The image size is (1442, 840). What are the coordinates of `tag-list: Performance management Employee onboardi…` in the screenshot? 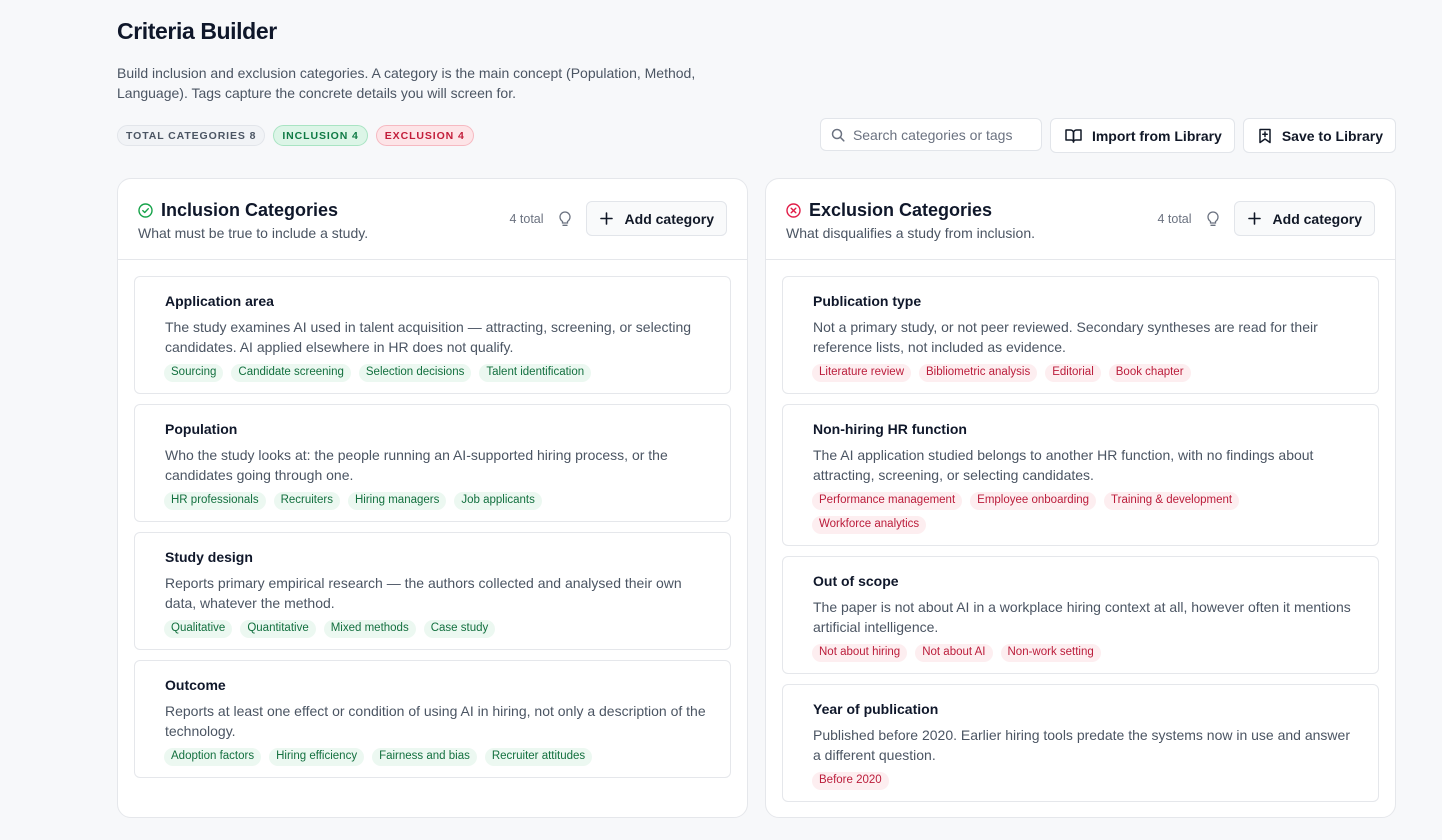 It's located at (1085, 513).